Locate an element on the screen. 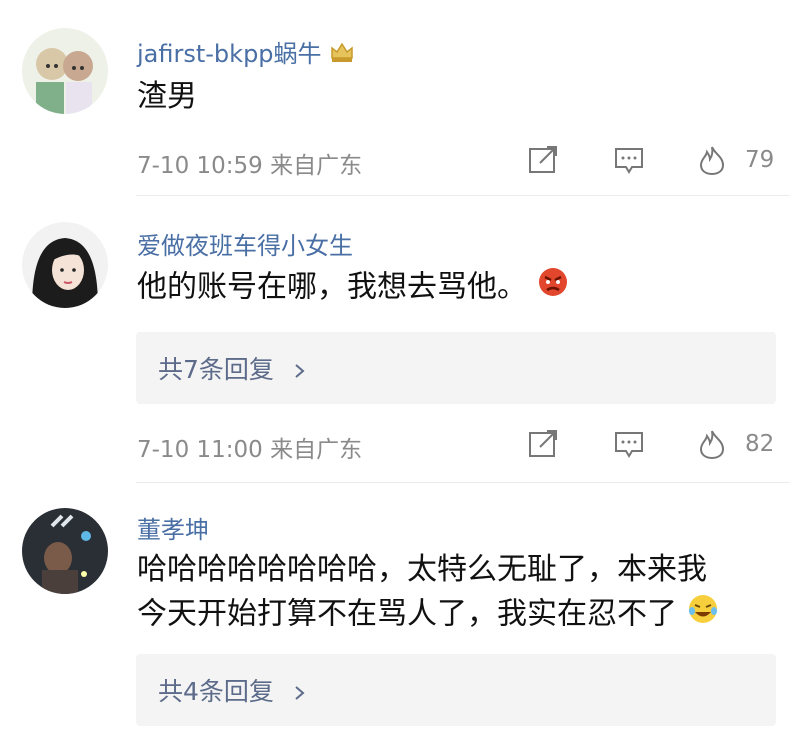 The height and width of the screenshot is (744, 790). username-text: 爱做夜班车得小女生 is located at coordinates (245, 246).